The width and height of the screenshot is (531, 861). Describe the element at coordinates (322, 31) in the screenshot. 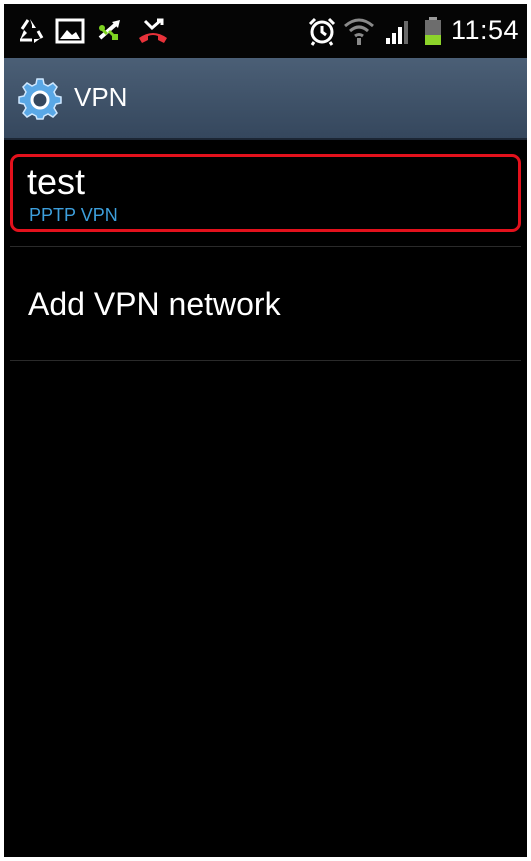

I see `alarm-icon` at that location.